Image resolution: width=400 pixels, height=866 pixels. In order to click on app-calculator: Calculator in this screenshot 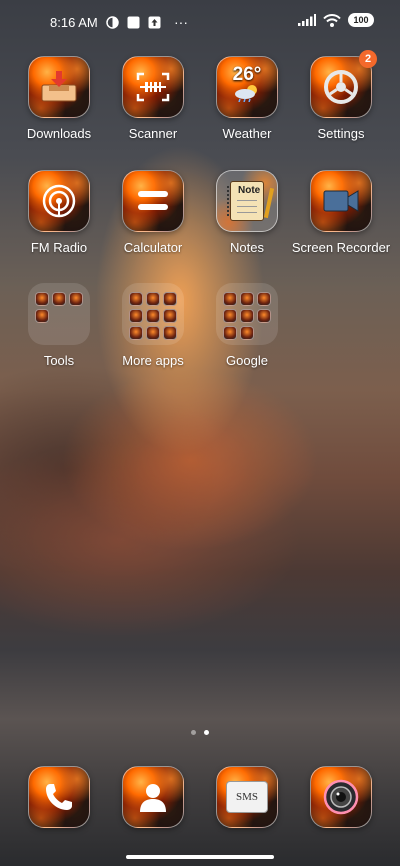, I will do `click(153, 212)`.